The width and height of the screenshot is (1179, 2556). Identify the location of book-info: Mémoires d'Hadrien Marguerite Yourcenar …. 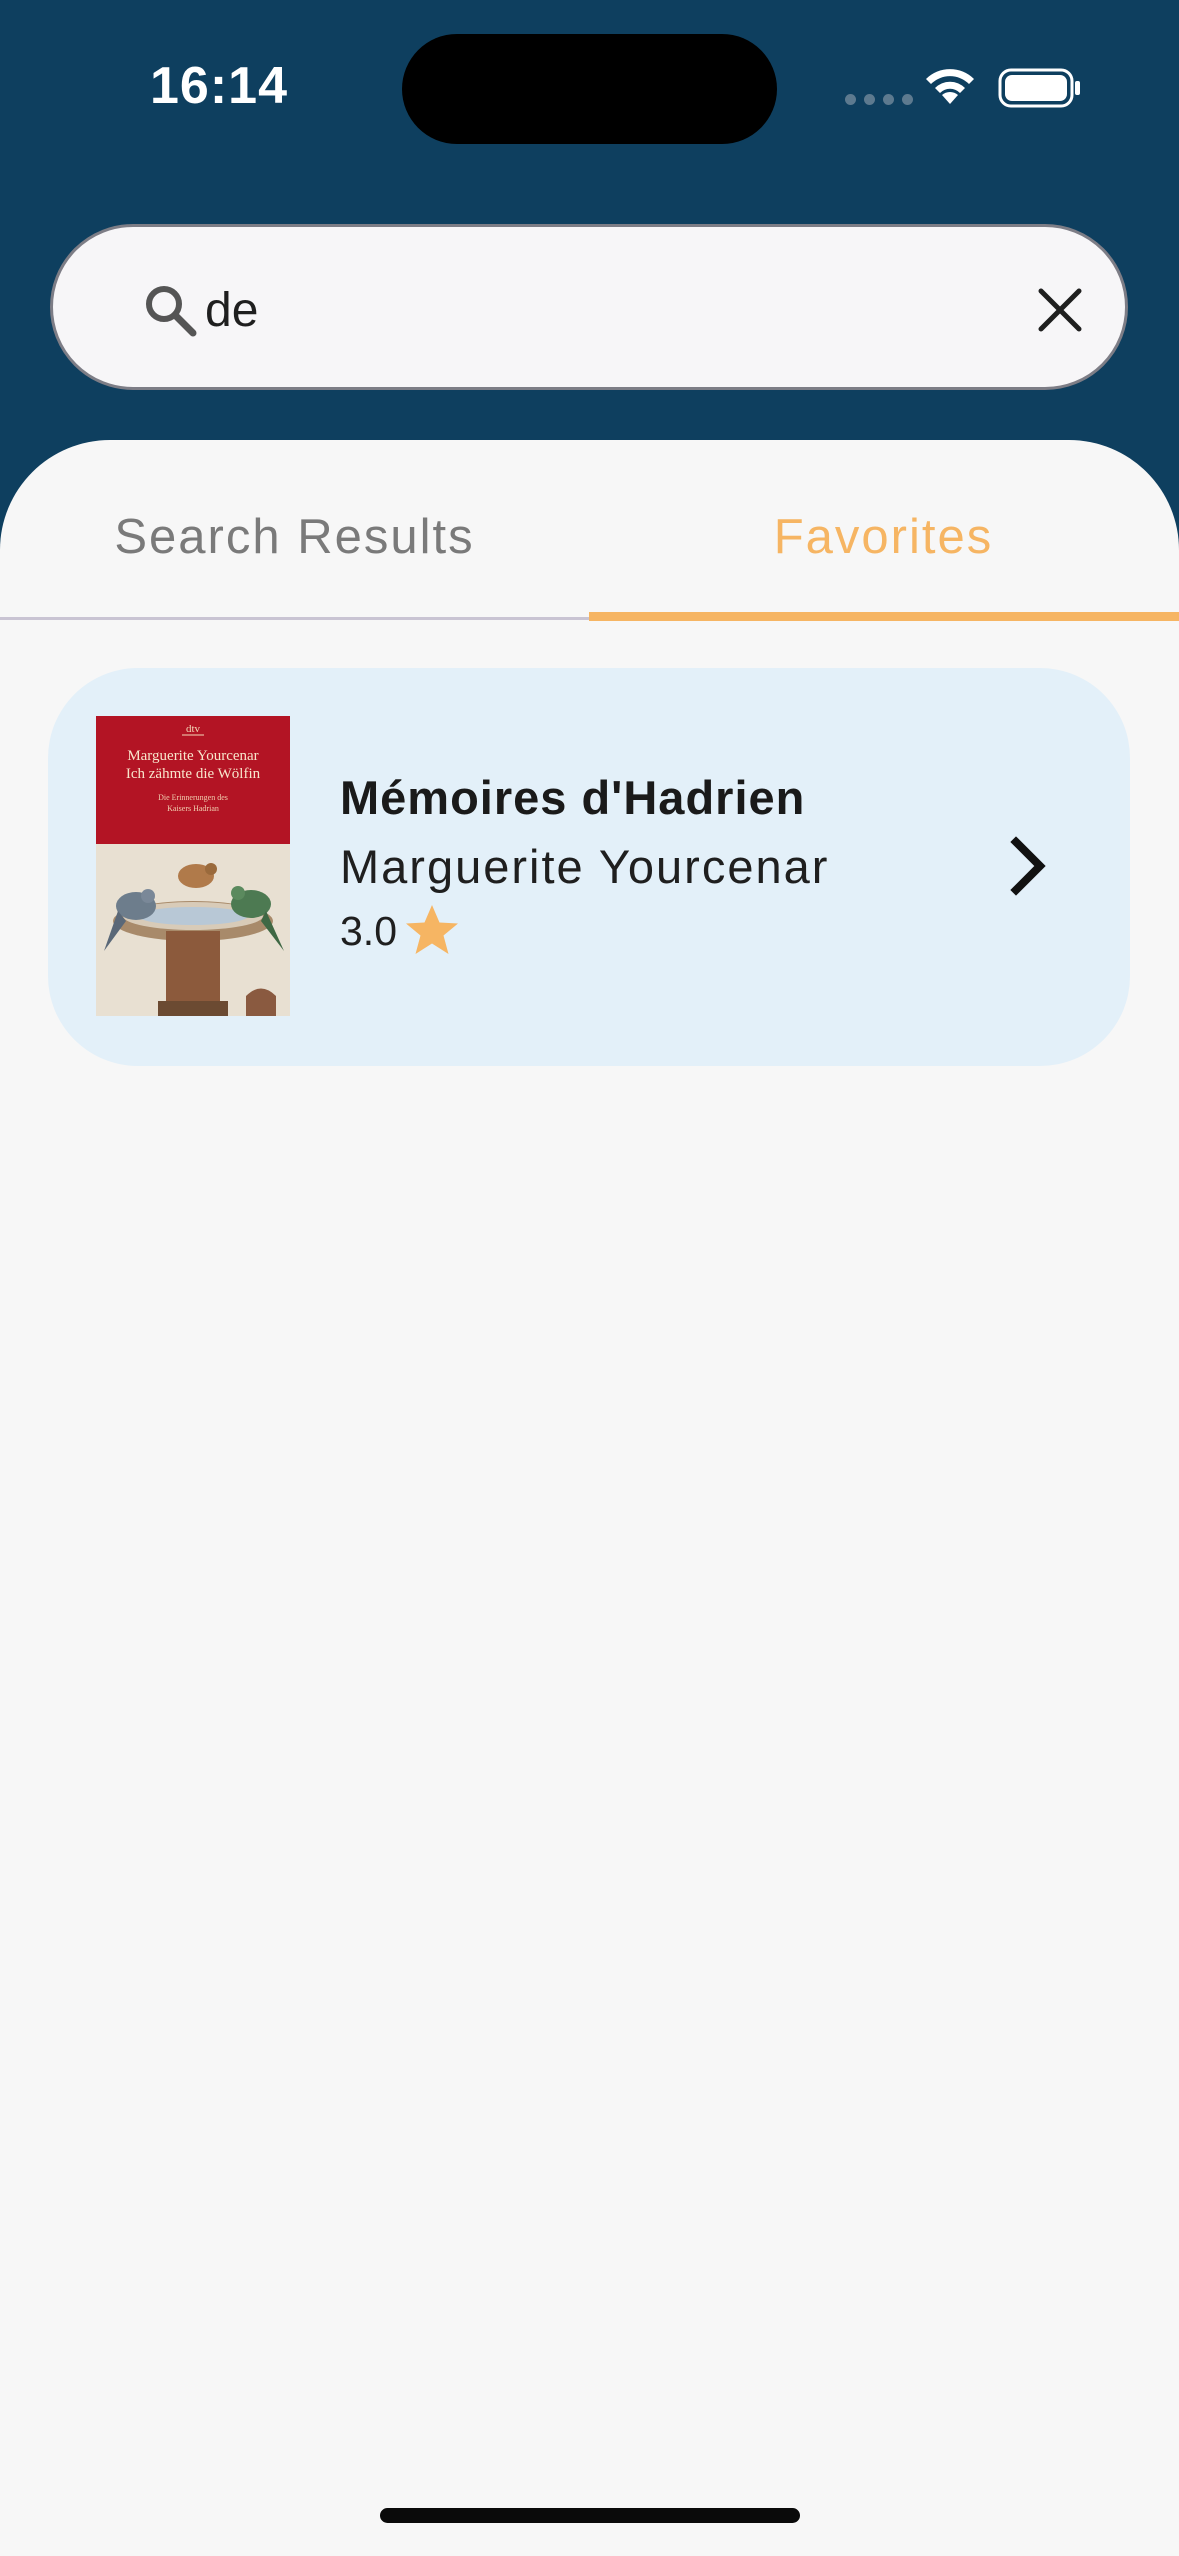
(584, 864).